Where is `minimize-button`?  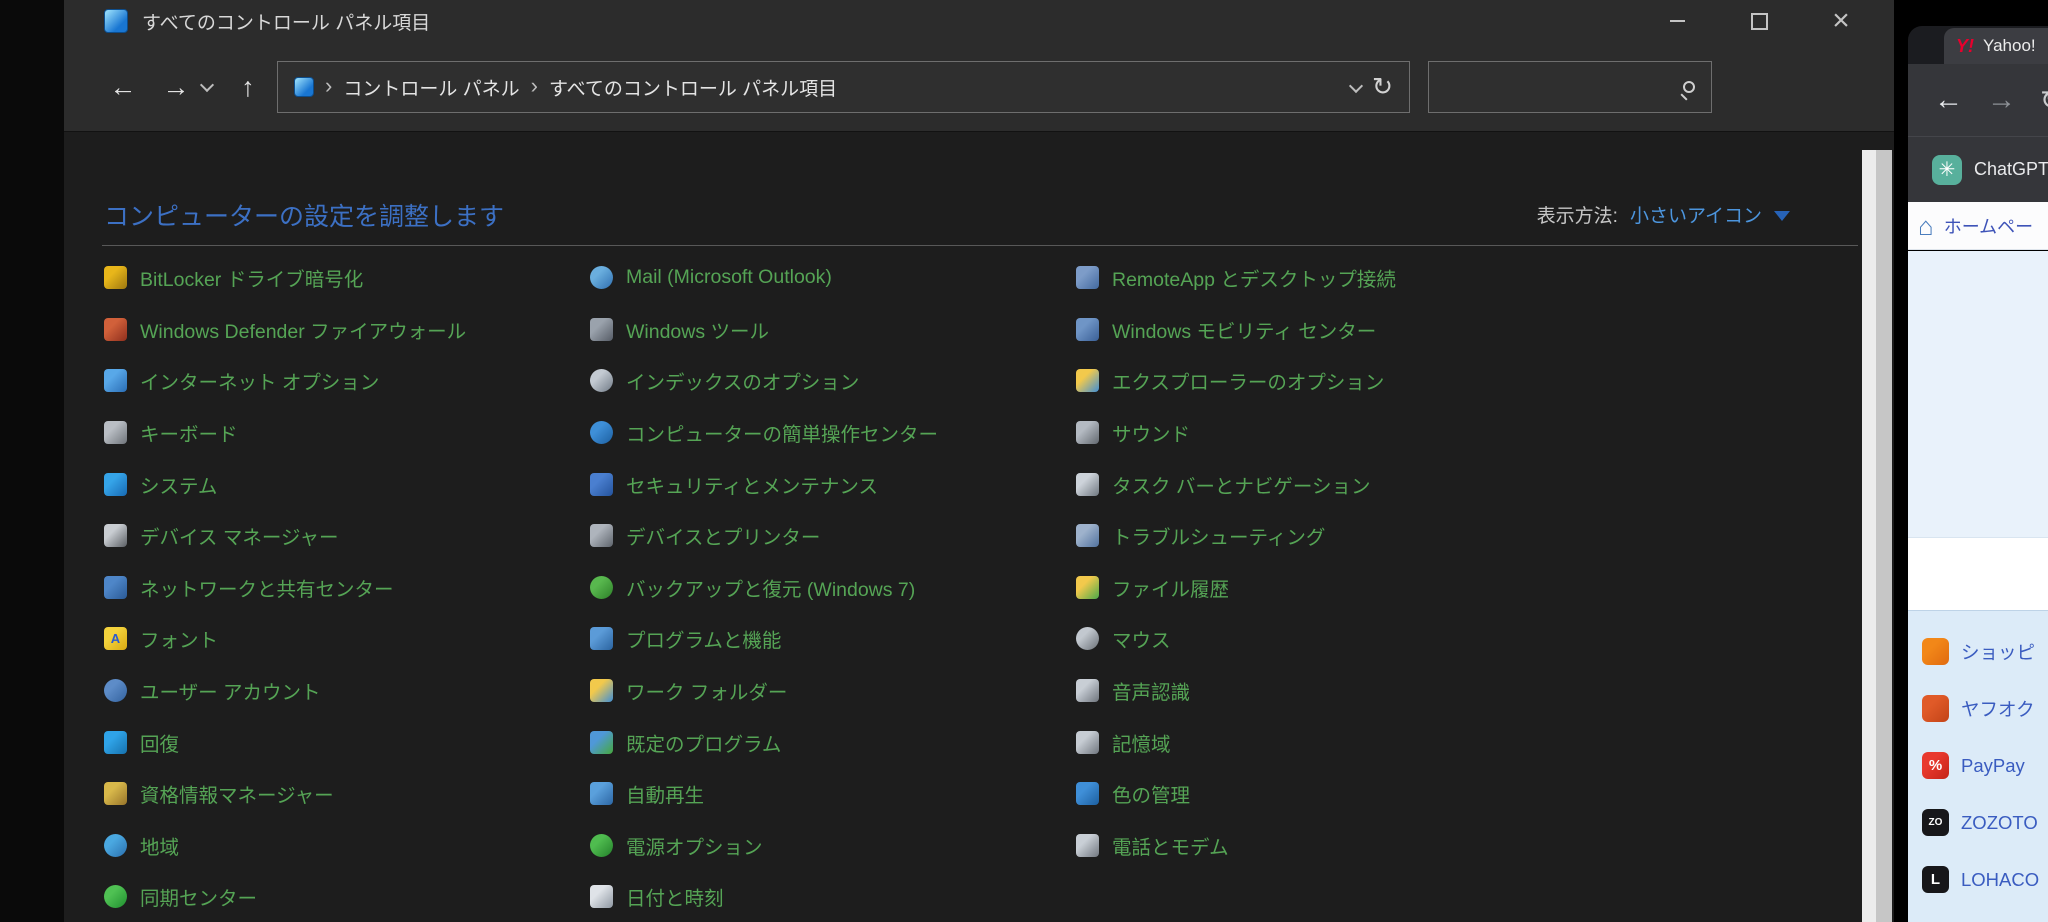
minimize-button is located at coordinates (1677, 21).